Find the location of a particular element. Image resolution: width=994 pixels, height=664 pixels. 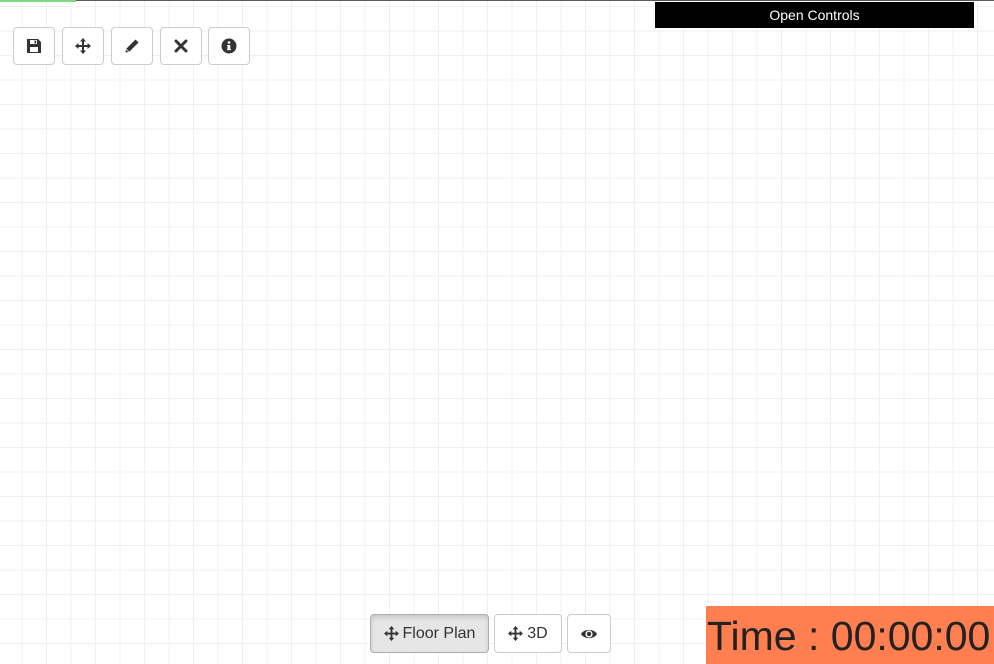

3d-label: 3D is located at coordinates (537, 633).